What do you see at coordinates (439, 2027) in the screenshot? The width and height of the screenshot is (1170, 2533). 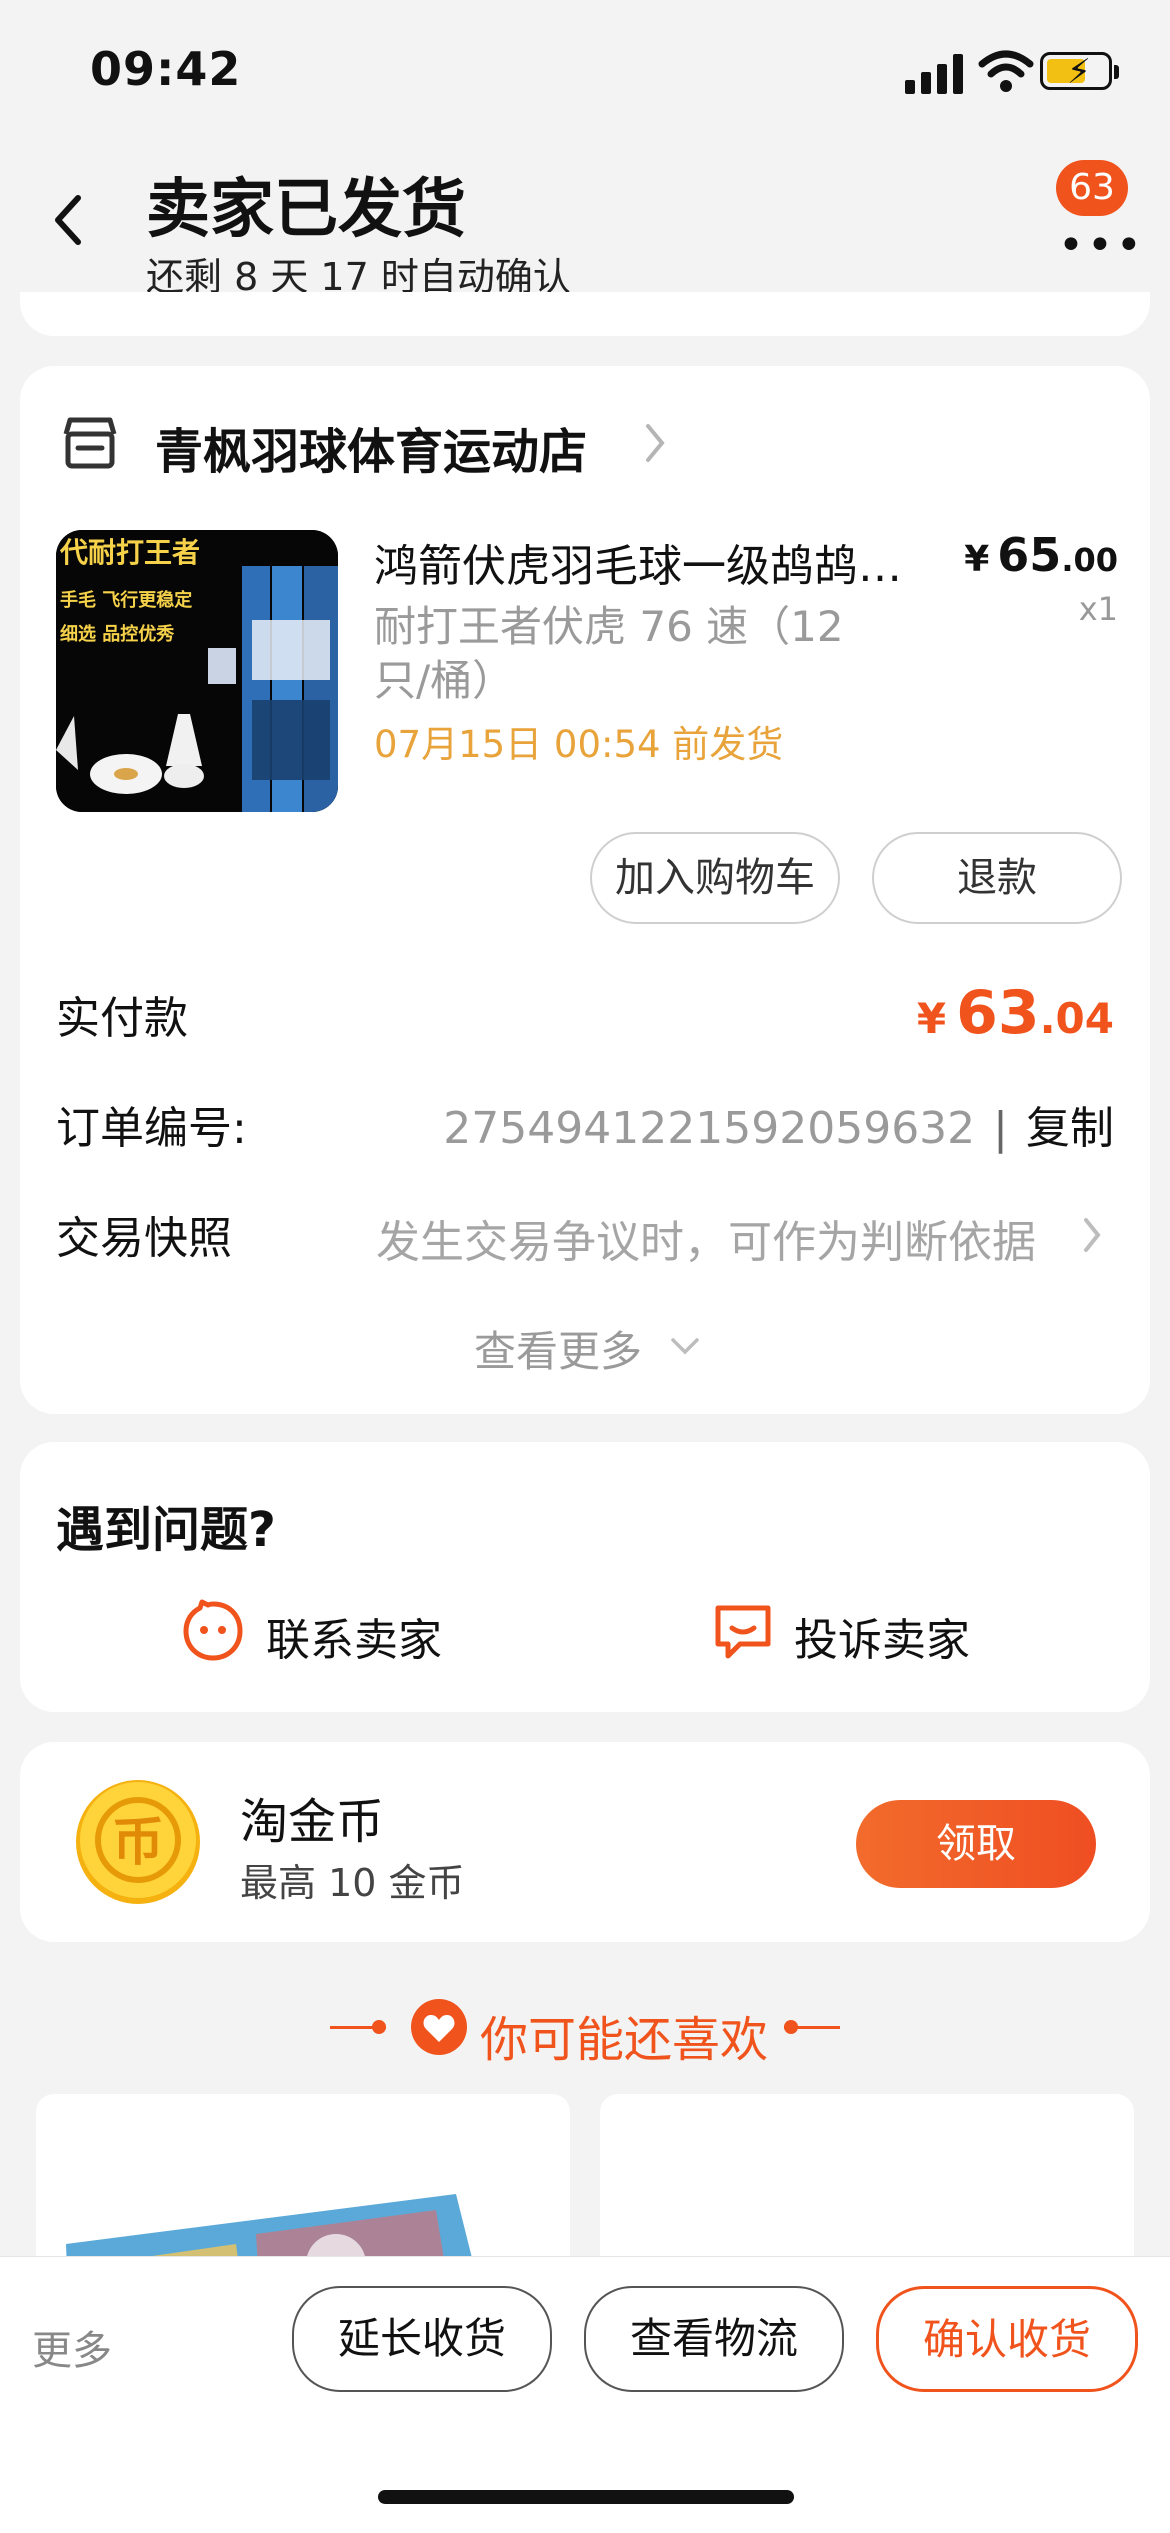 I see `heart-icon` at bounding box center [439, 2027].